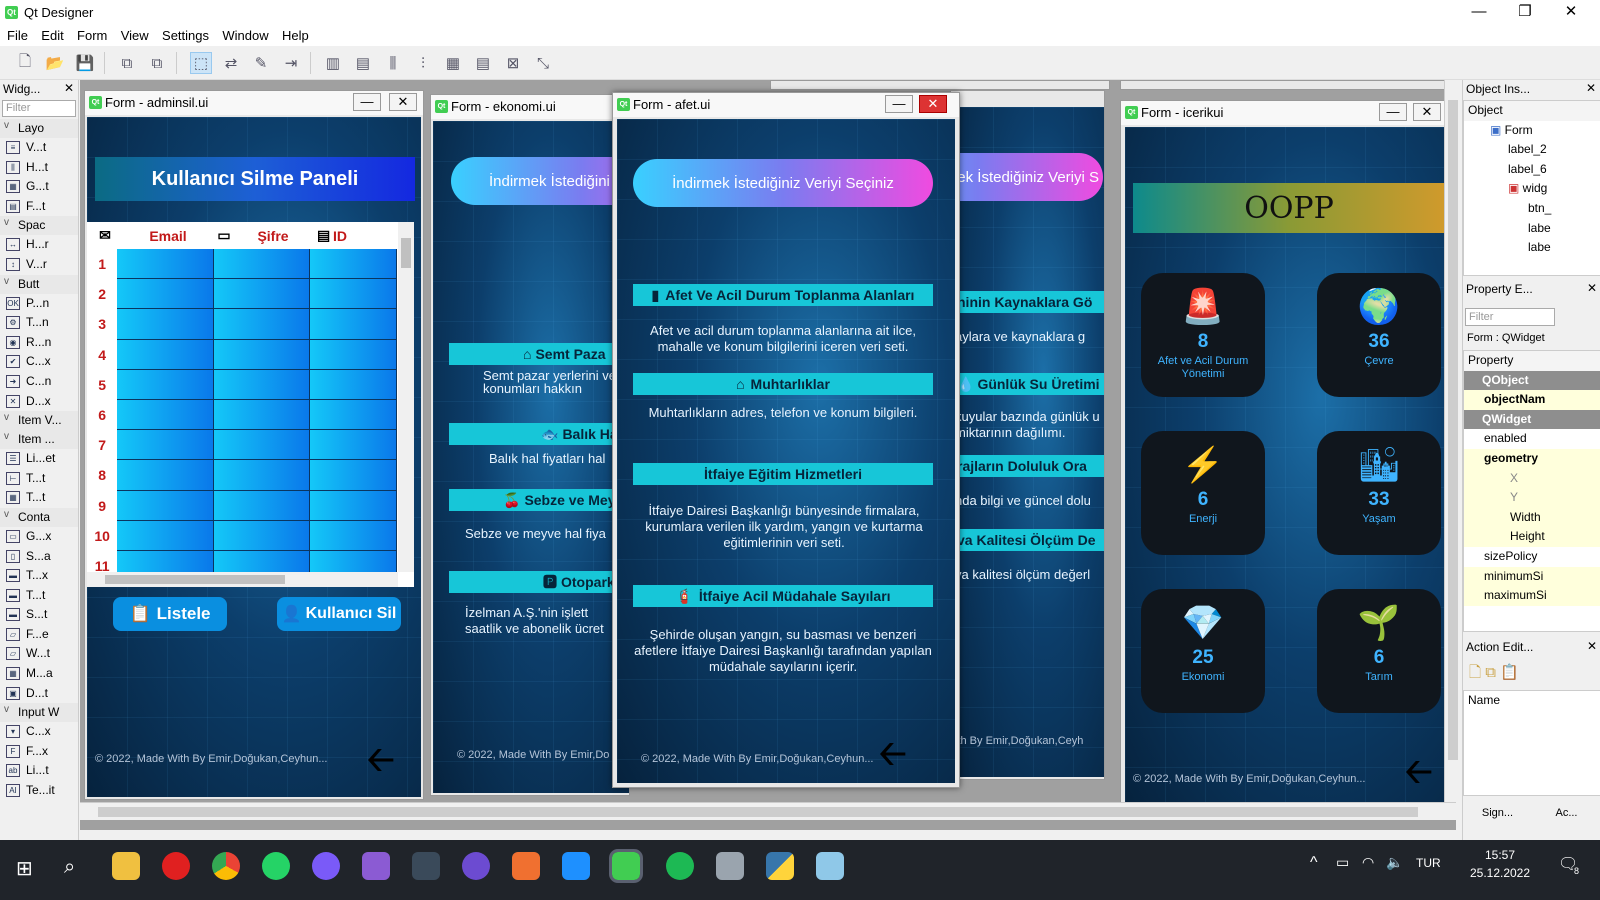 The image size is (1600, 900). Describe the element at coordinates (39, 557) in the screenshot. I see `widget-item: ▯ S...a` at that location.